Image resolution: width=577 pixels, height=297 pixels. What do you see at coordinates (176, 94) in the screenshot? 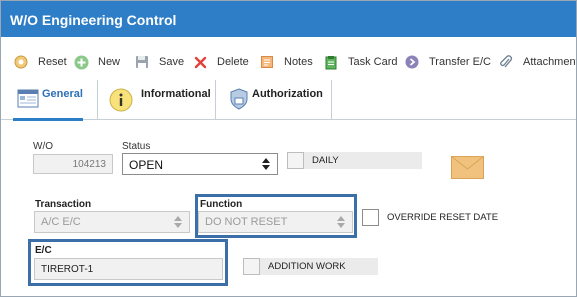
I see `tab-informational-label: Informational` at bounding box center [176, 94].